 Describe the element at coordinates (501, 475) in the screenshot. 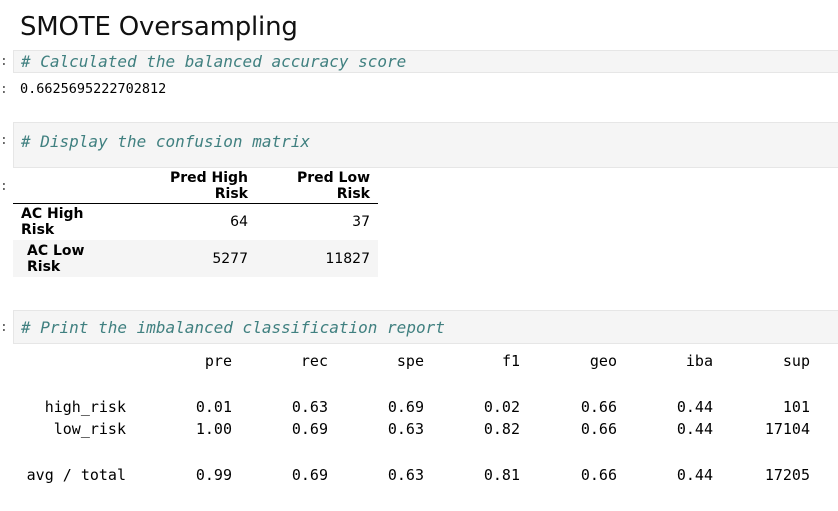

I see `report-cell: 0.81` at that location.